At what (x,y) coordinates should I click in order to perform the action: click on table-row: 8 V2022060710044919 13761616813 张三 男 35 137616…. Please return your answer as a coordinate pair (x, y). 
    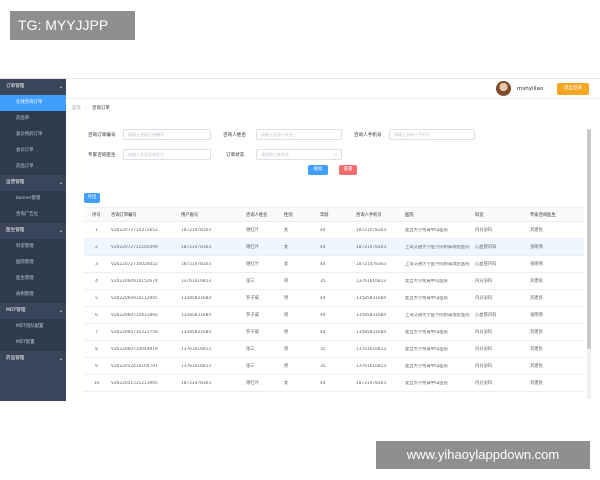
    Looking at the image, I should click on (334, 349).